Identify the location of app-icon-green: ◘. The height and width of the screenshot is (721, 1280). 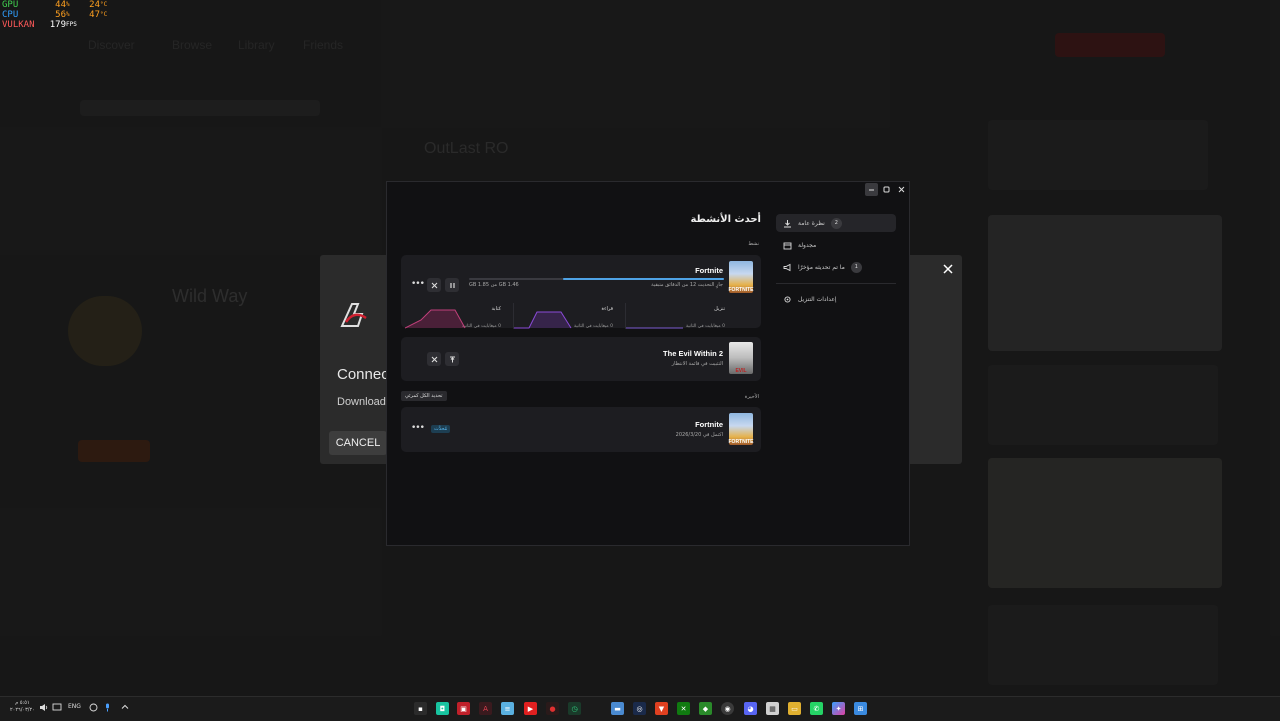
(442, 708).